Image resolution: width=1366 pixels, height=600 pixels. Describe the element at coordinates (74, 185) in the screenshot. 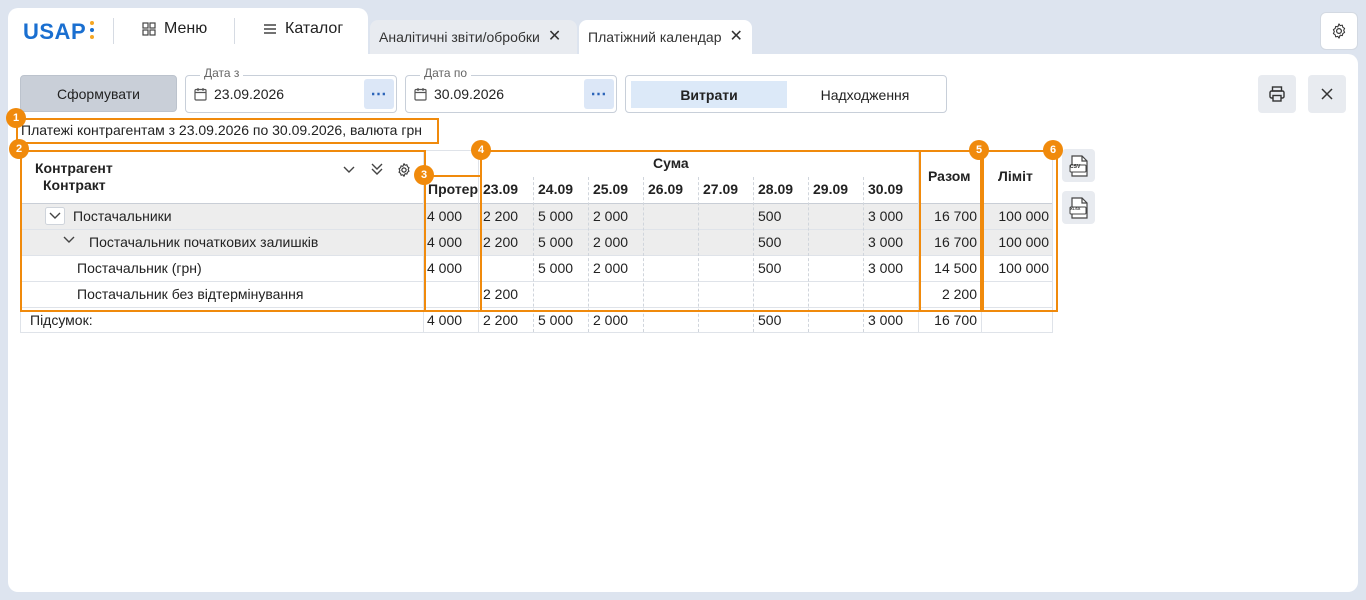

I see `header-contract: Контракт` at that location.